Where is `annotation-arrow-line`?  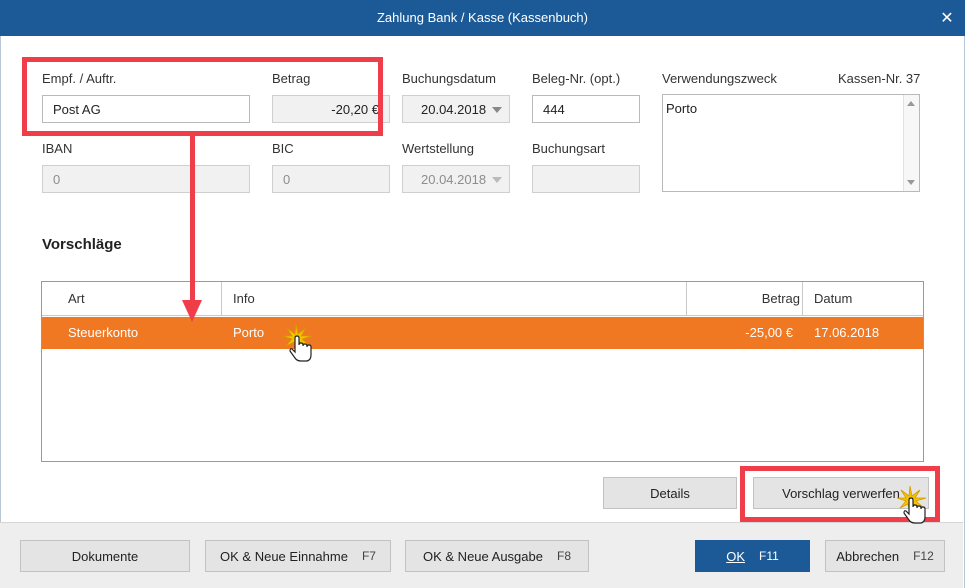
annotation-arrow-line is located at coordinates (192, 217).